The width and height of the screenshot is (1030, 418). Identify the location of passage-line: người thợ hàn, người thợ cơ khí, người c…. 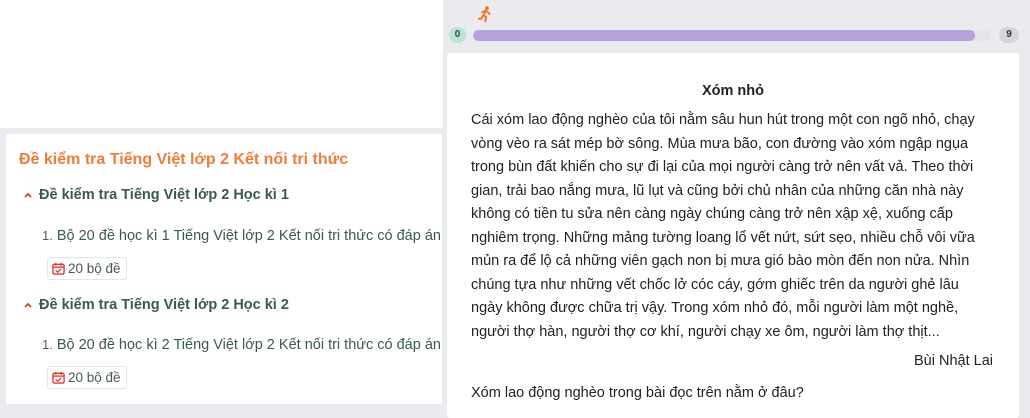
(705, 331).